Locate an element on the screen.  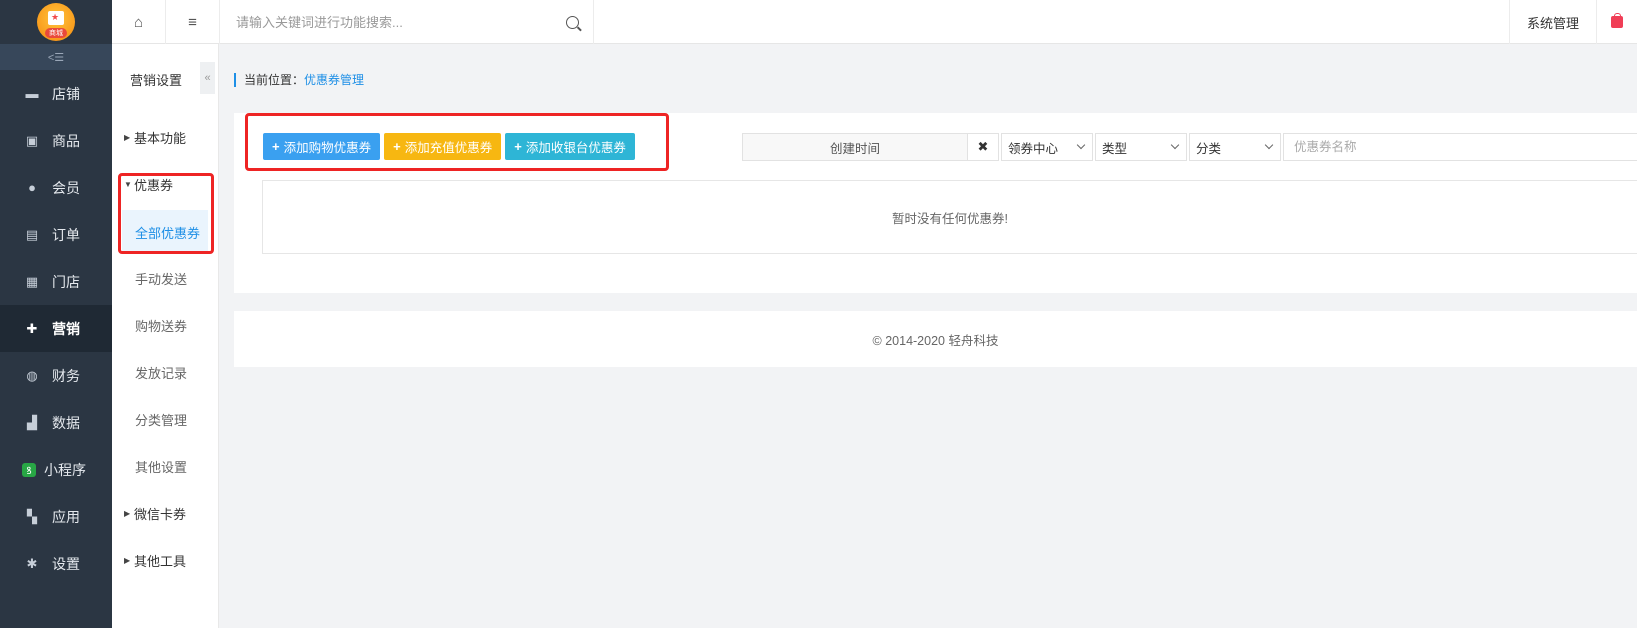
submenu-group: ▶ 基本功能 is located at coordinates (165, 137).